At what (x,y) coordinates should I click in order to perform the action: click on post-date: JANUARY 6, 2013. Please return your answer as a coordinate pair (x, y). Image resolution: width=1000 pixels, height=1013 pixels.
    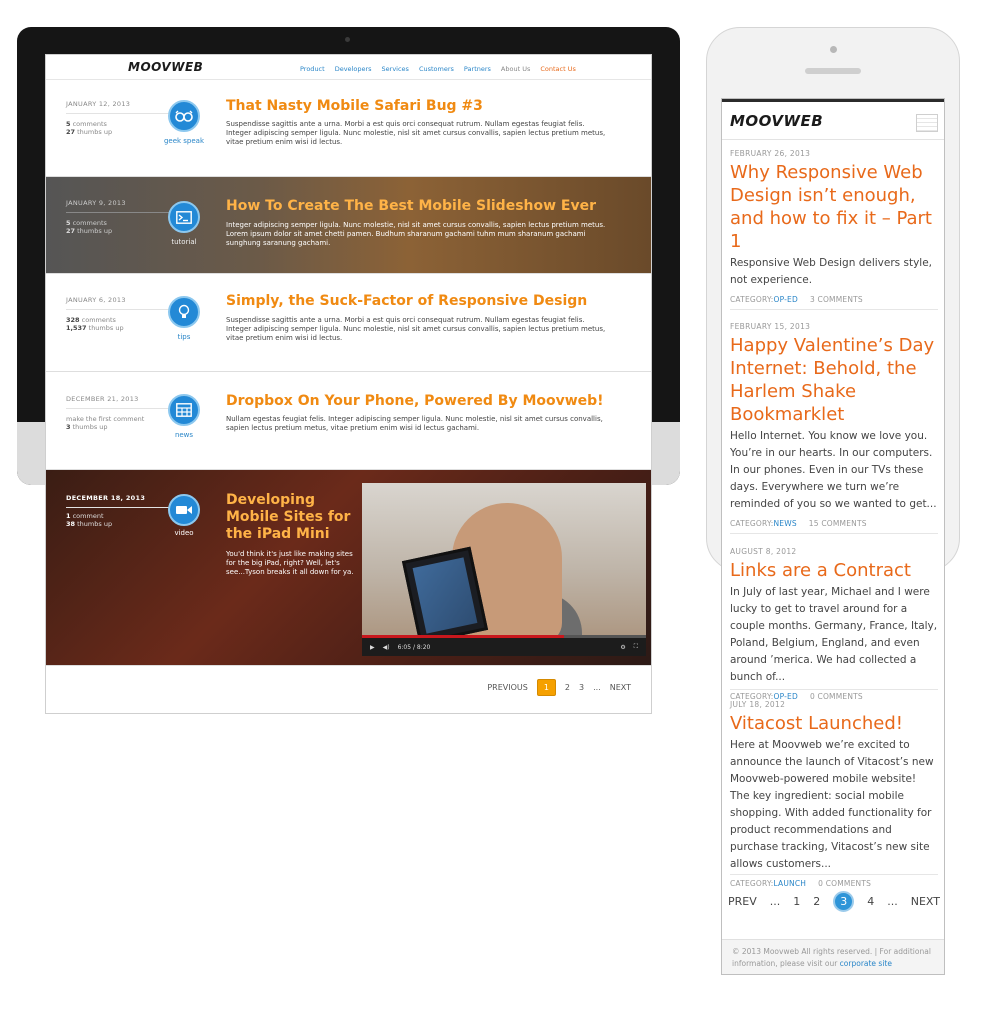
    Looking at the image, I should click on (96, 300).